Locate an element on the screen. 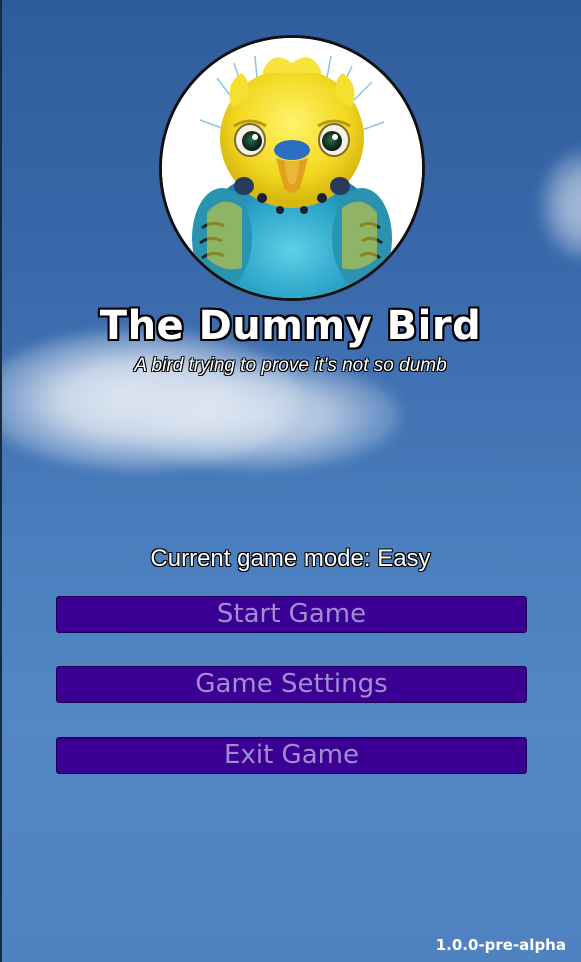 This screenshot has height=962, width=581. exit-game-button: Exit Game is located at coordinates (291, 755).